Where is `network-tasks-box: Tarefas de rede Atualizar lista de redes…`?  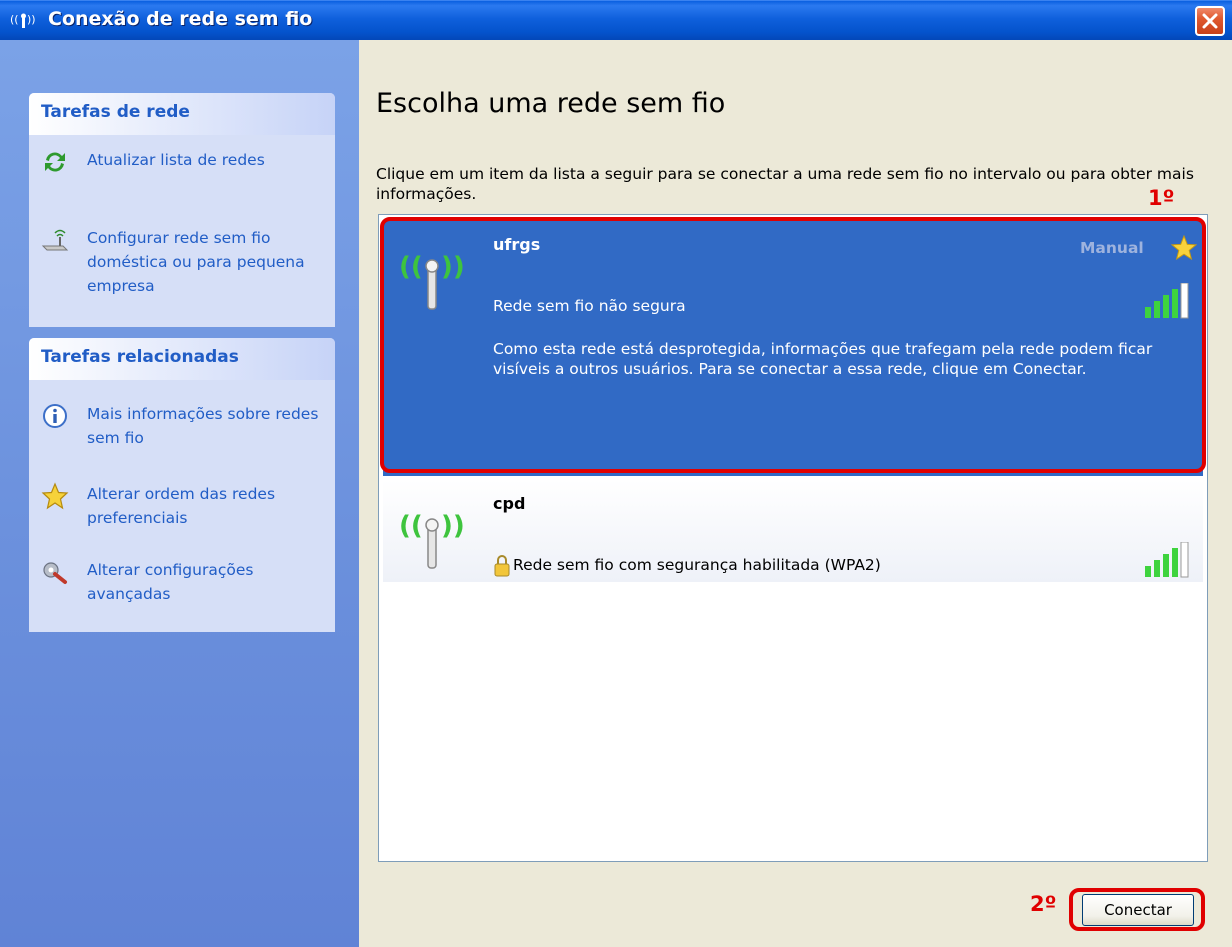
network-tasks-box: Tarefas de rede Atualizar lista de redes… is located at coordinates (182, 210).